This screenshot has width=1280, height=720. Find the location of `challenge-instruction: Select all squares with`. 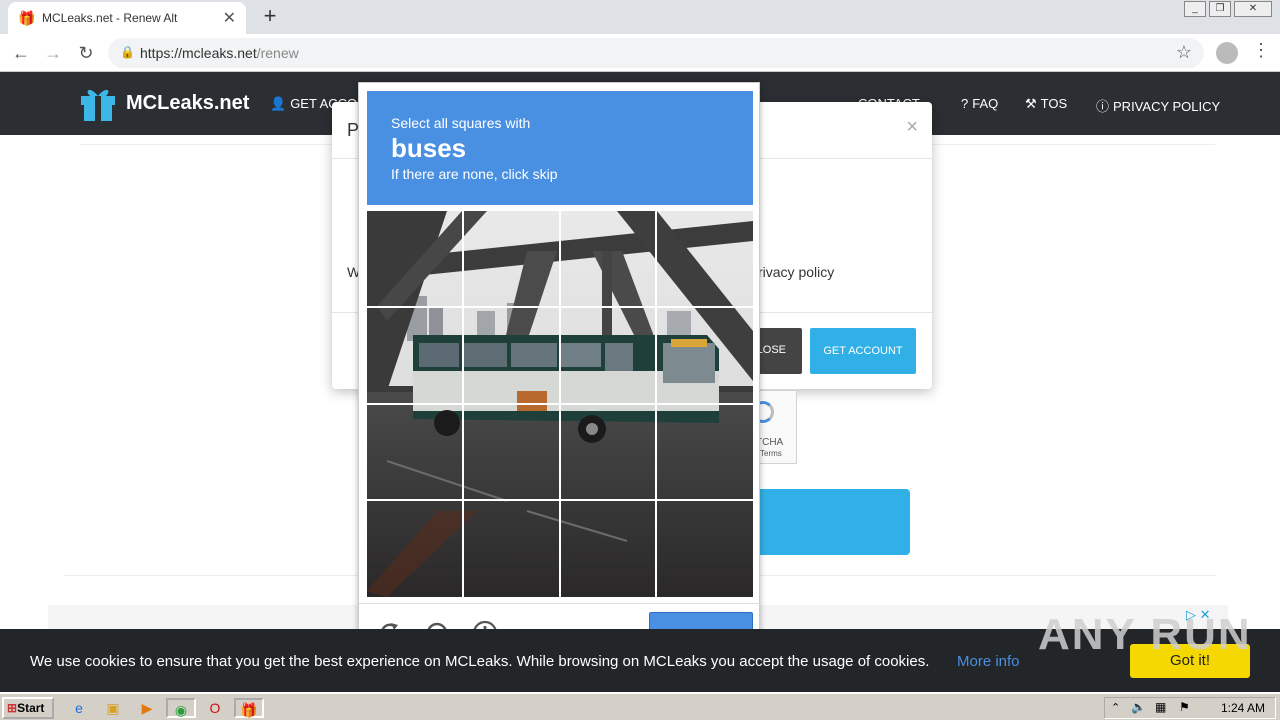

challenge-instruction: Select all squares with is located at coordinates (461, 123).